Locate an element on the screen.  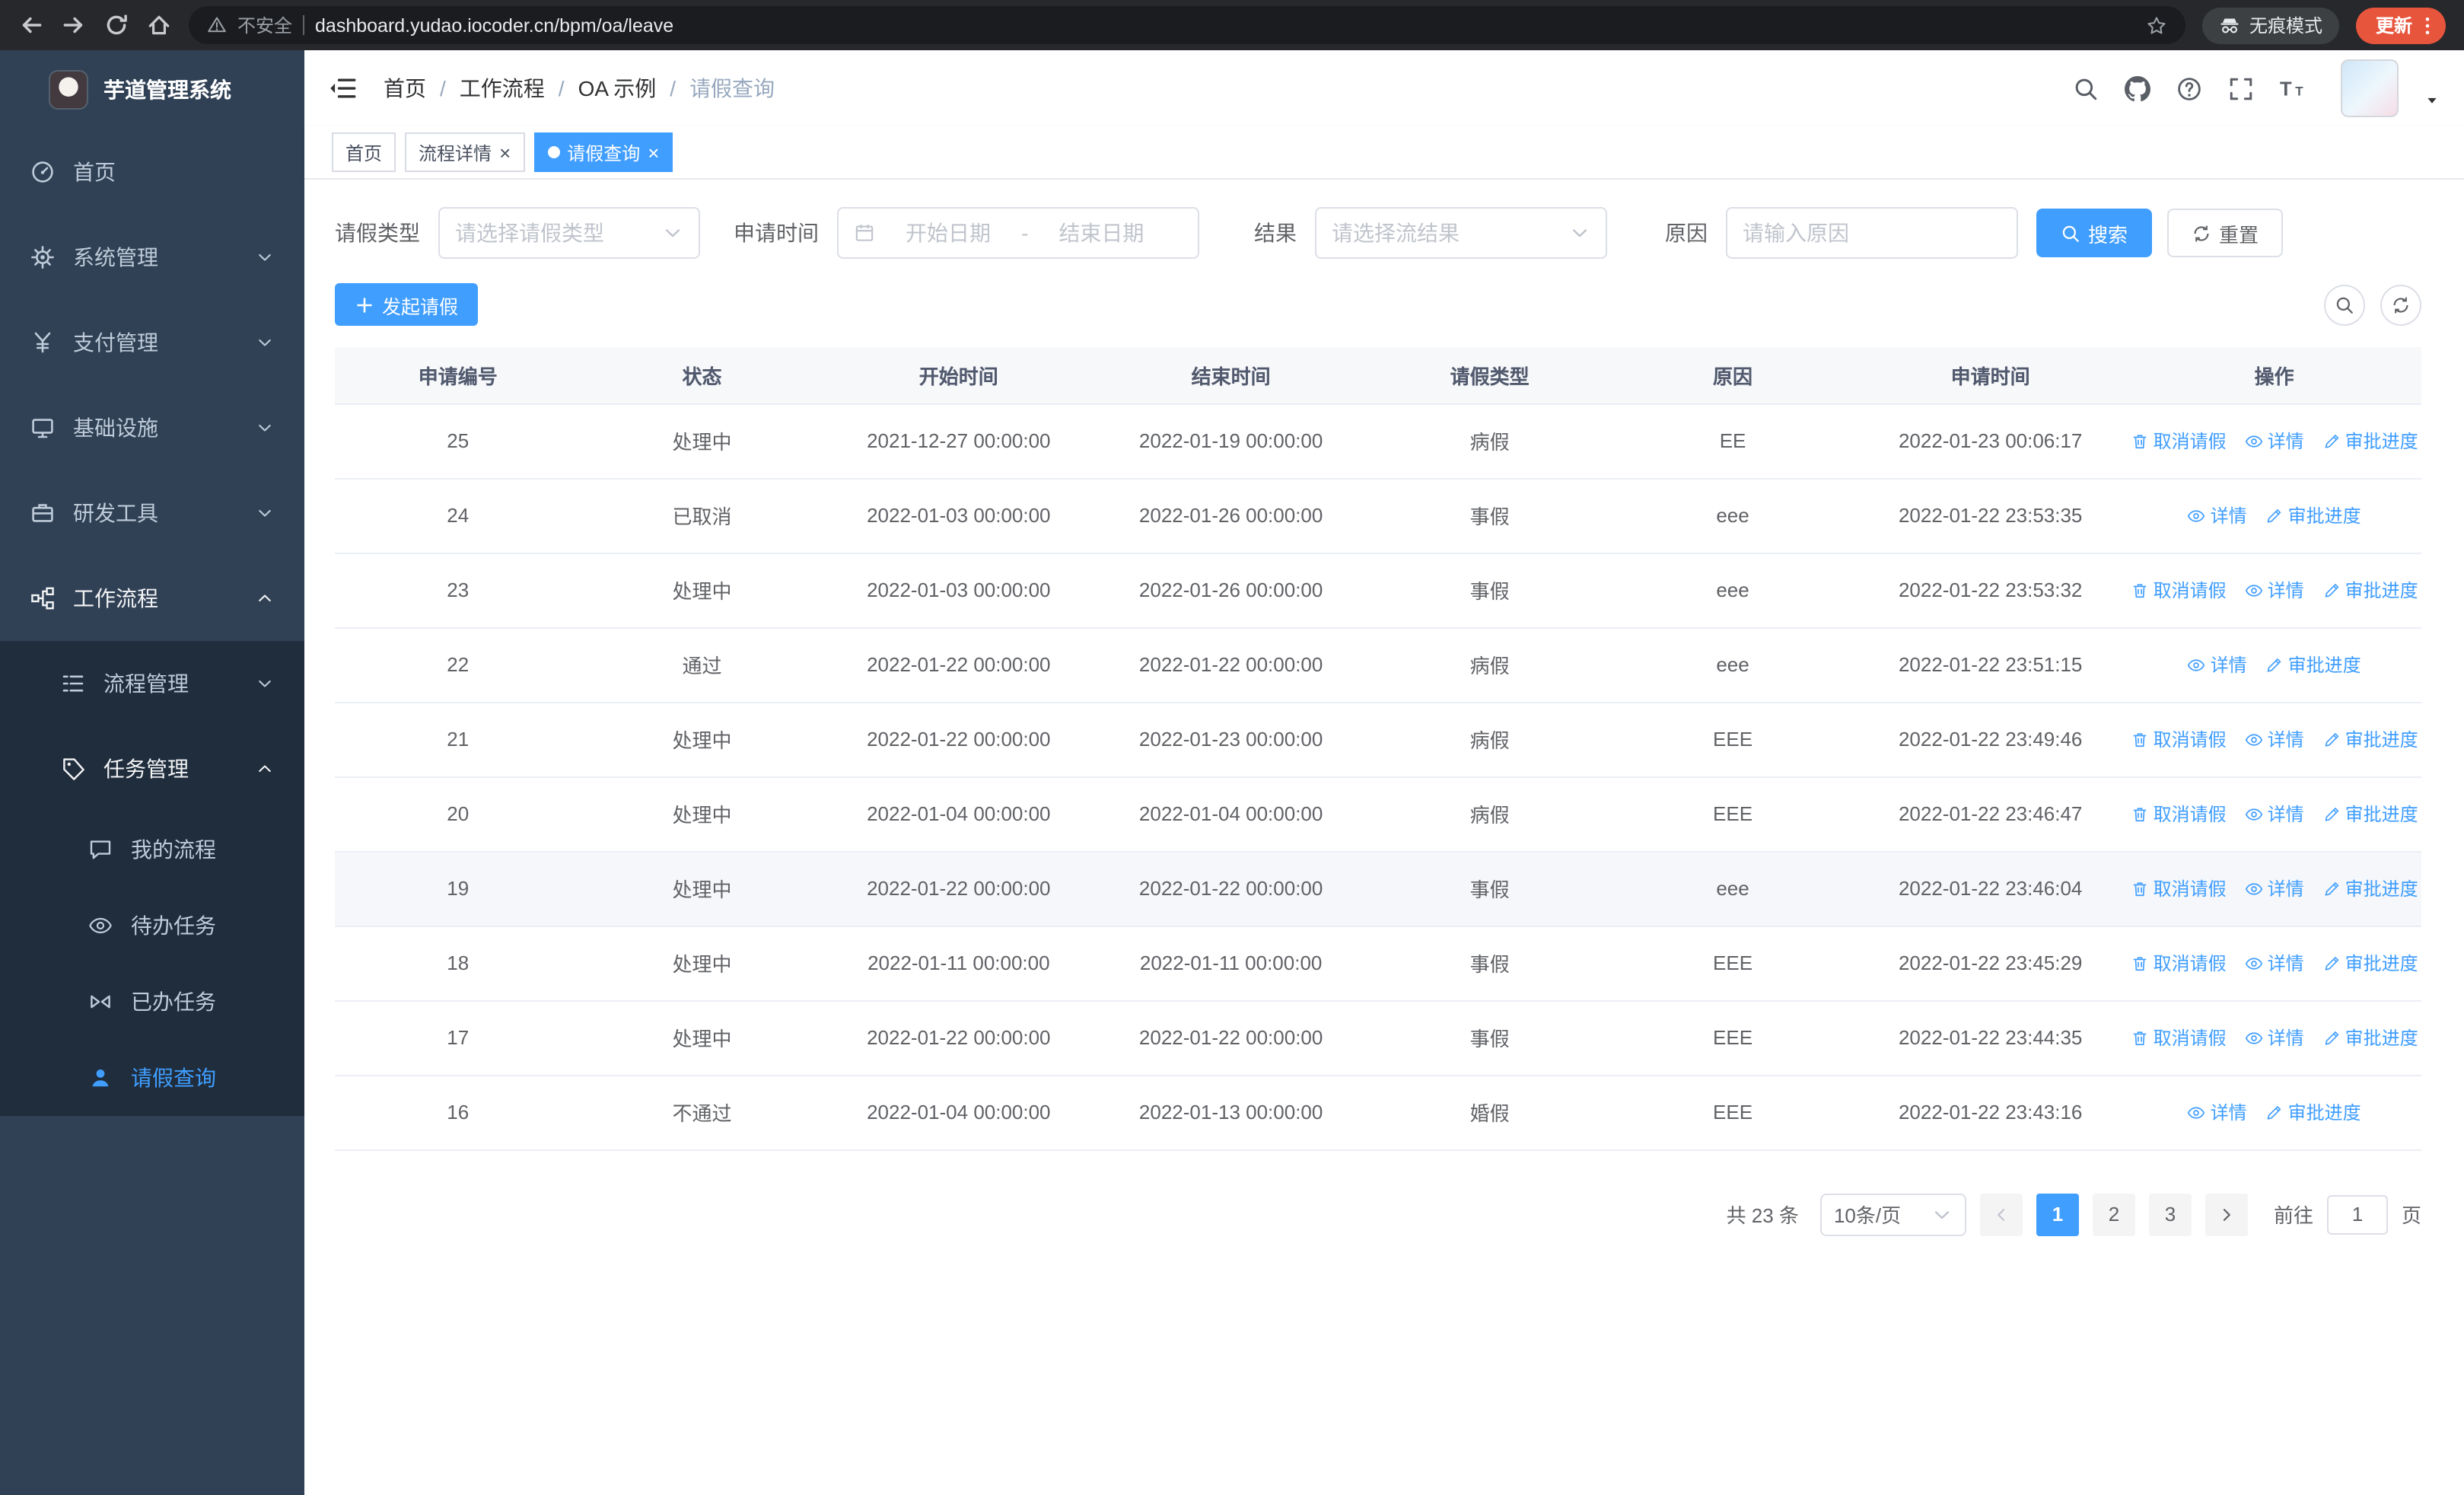
result-select: 请选择流结果 is located at coordinates (1461, 233).